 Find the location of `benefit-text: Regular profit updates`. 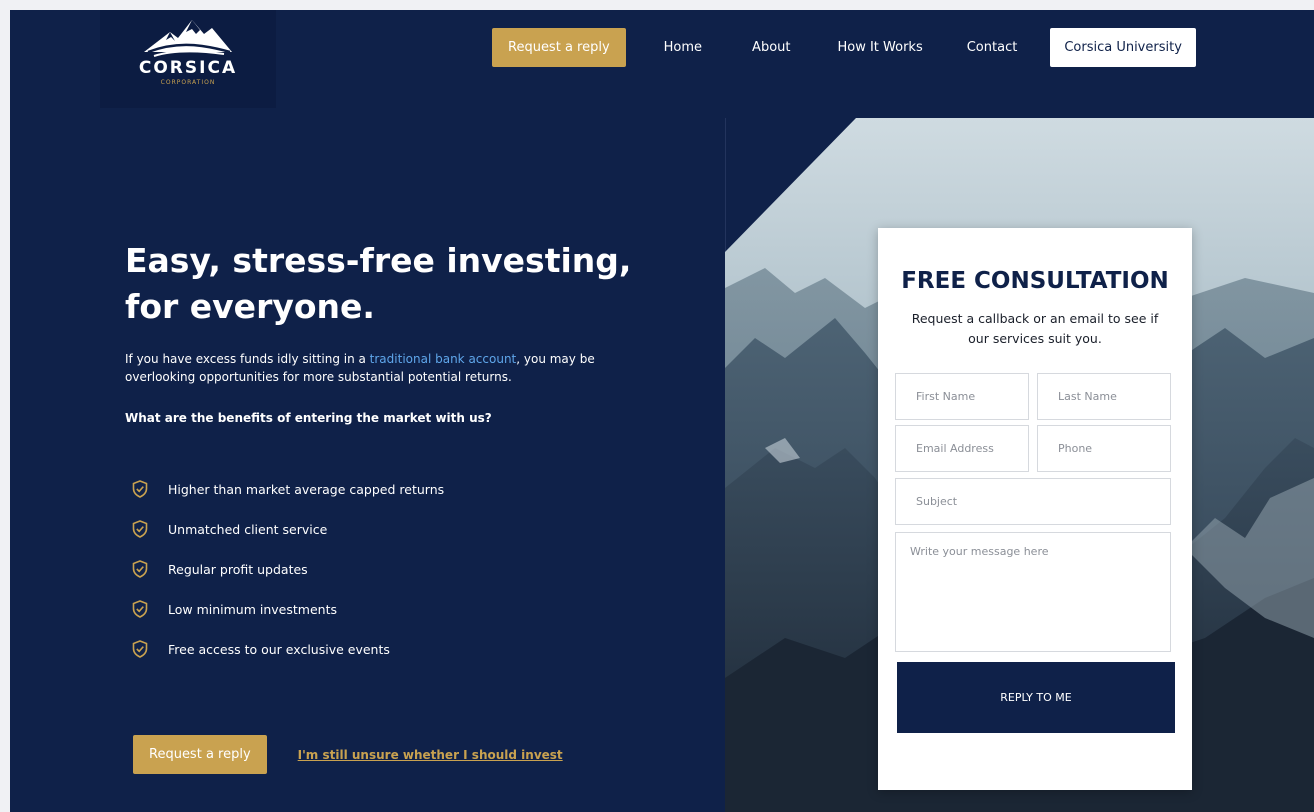

benefit-text: Regular profit updates is located at coordinates (238, 569).